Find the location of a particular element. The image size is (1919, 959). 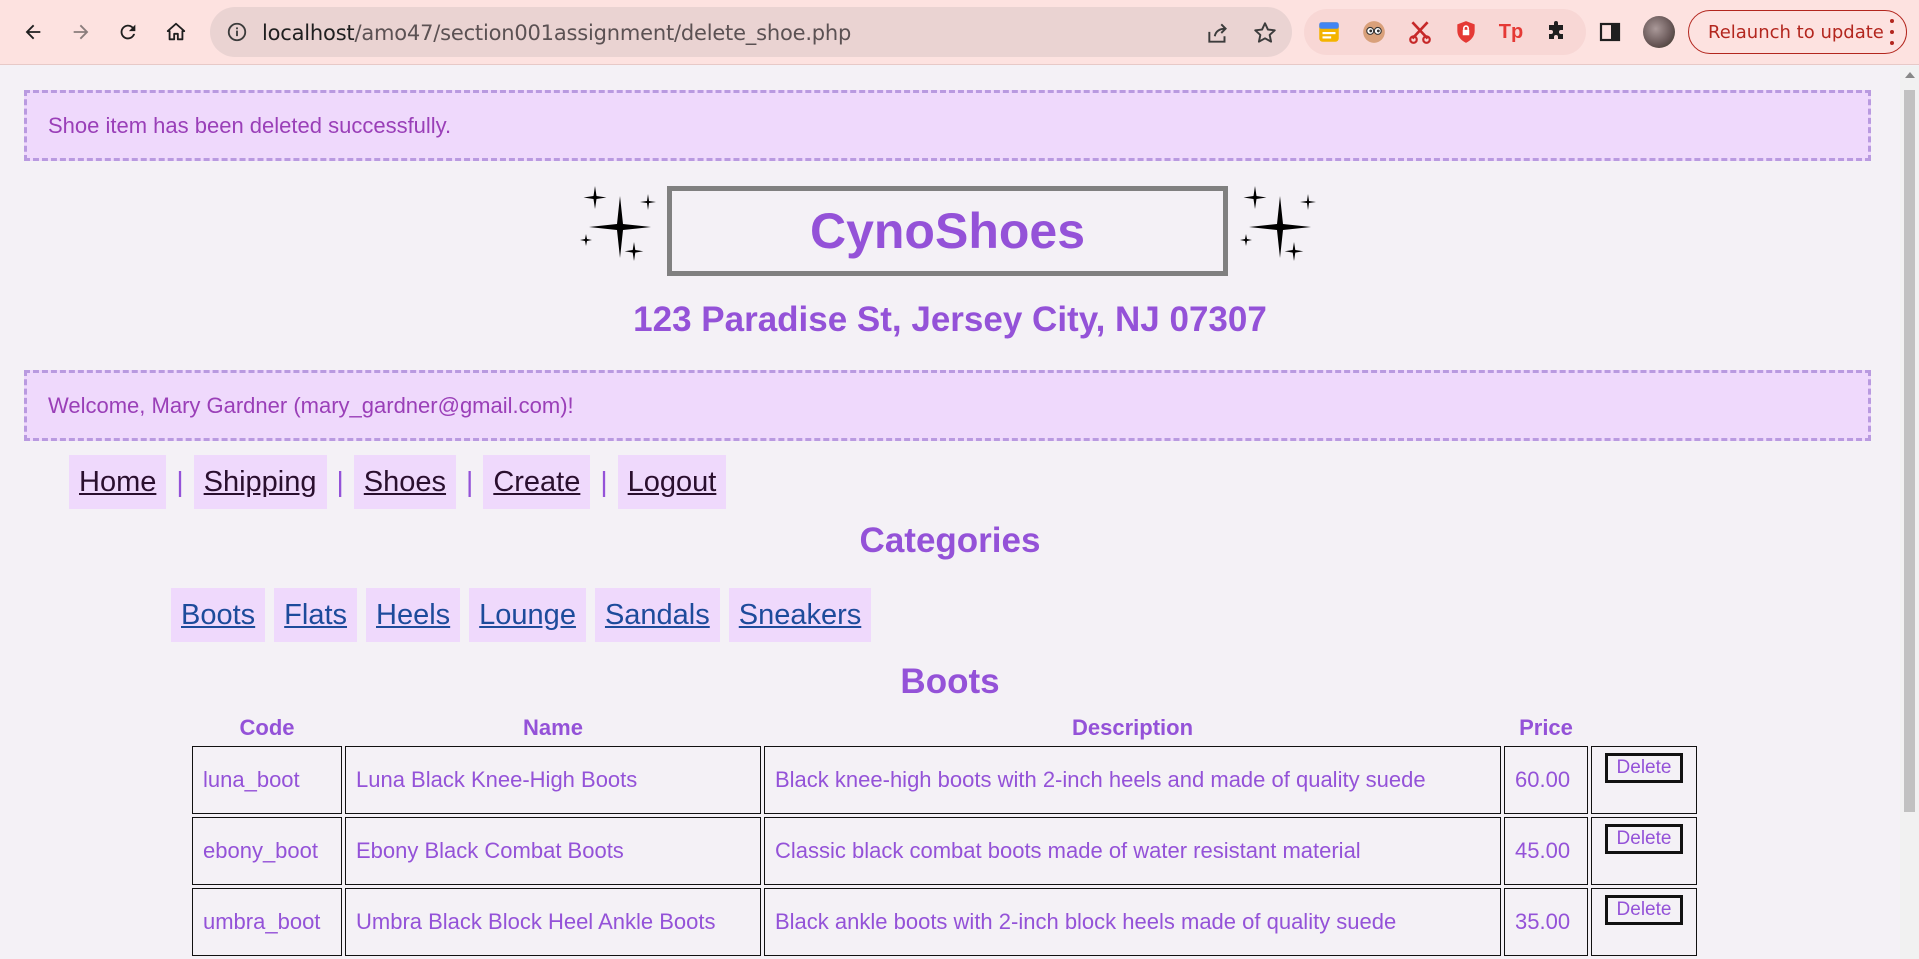

column-header-description: Description is located at coordinates (1132, 727).